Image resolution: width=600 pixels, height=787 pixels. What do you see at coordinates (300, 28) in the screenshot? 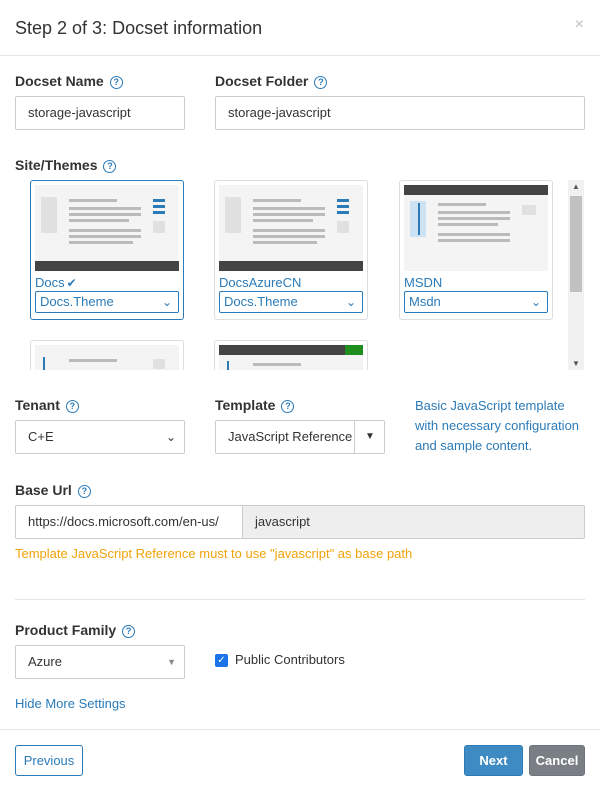
I see `dialog-header: Step 2 of 3: Docset information ×` at bounding box center [300, 28].